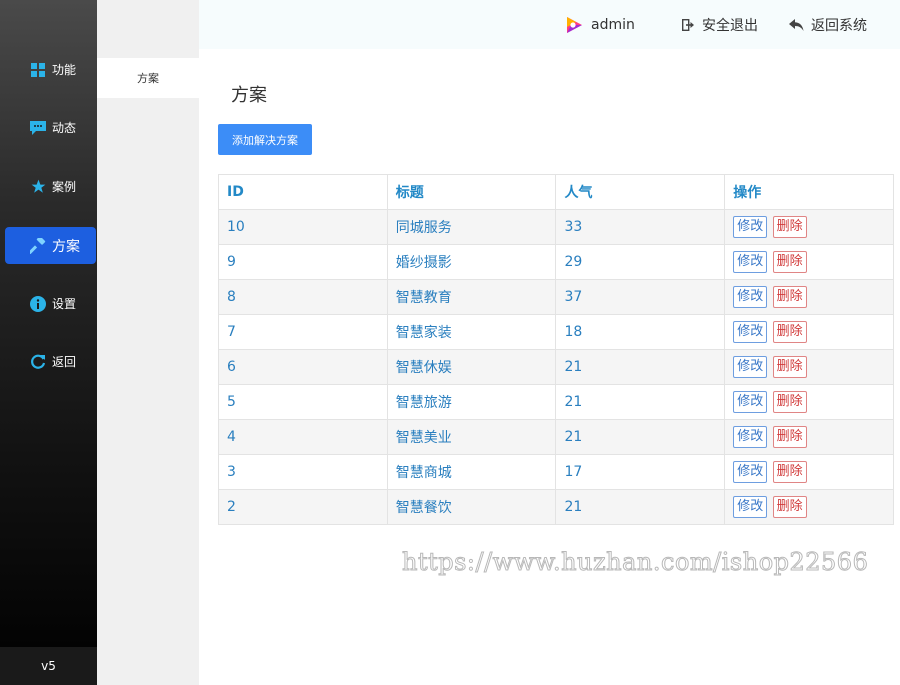 The width and height of the screenshot is (900, 685). What do you see at coordinates (303, 437) in the screenshot?
I see `cell-id: 4` at bounding box center [303, 437].